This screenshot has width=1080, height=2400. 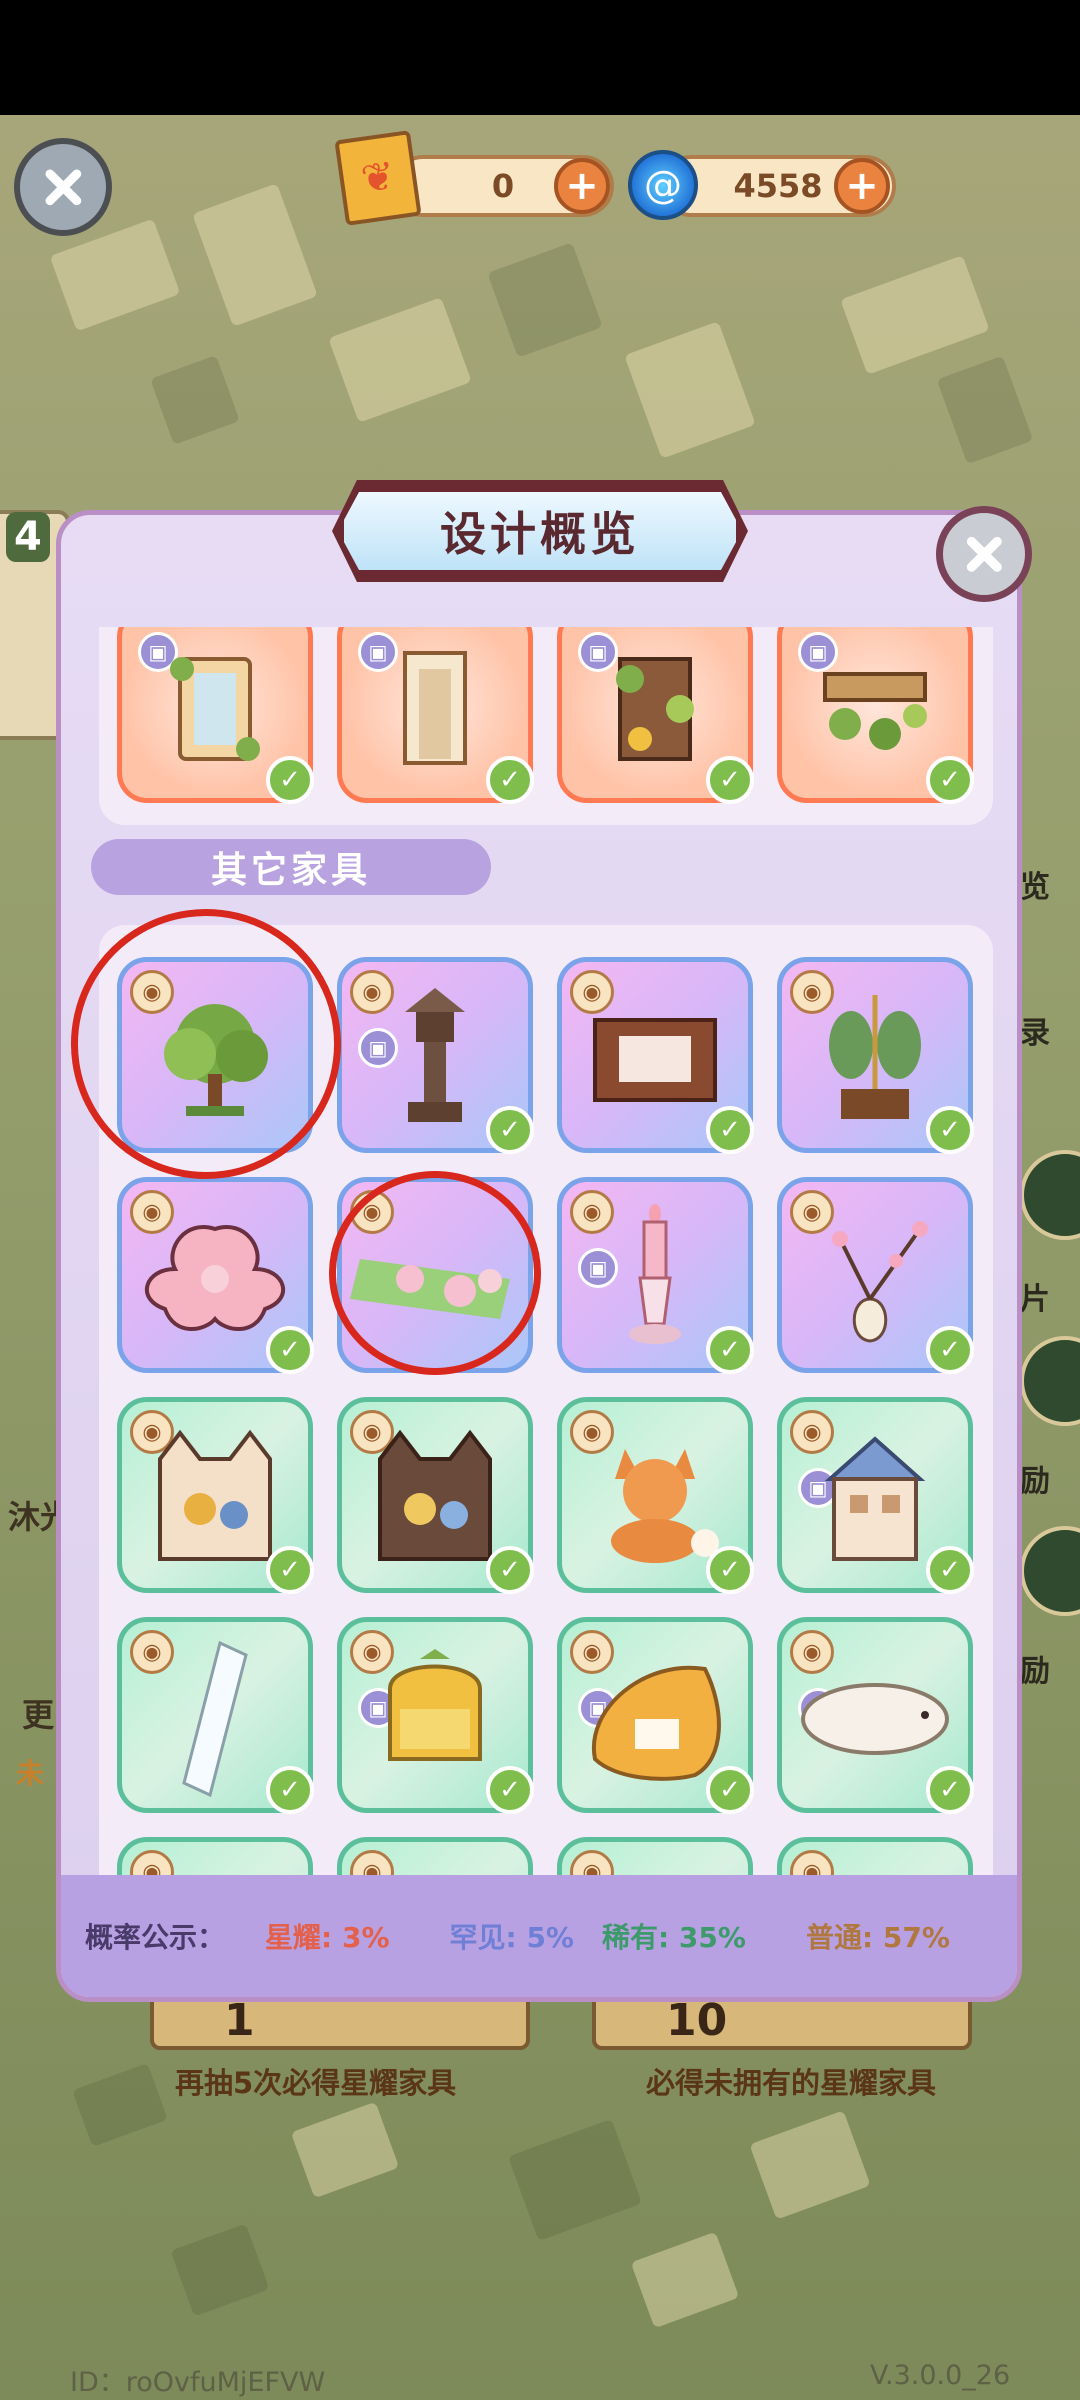 I want to click on stone-lantern-art, so click(x=435, y=1059).